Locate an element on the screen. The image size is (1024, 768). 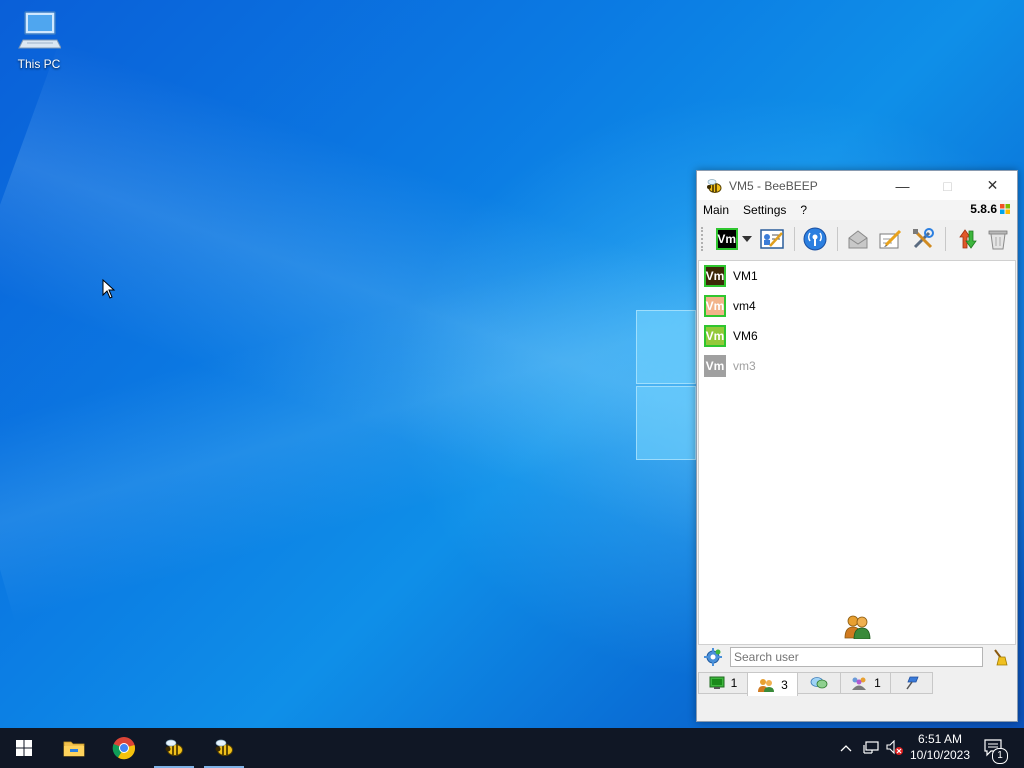
network-tray-icon is located at coordinates (871, 747).